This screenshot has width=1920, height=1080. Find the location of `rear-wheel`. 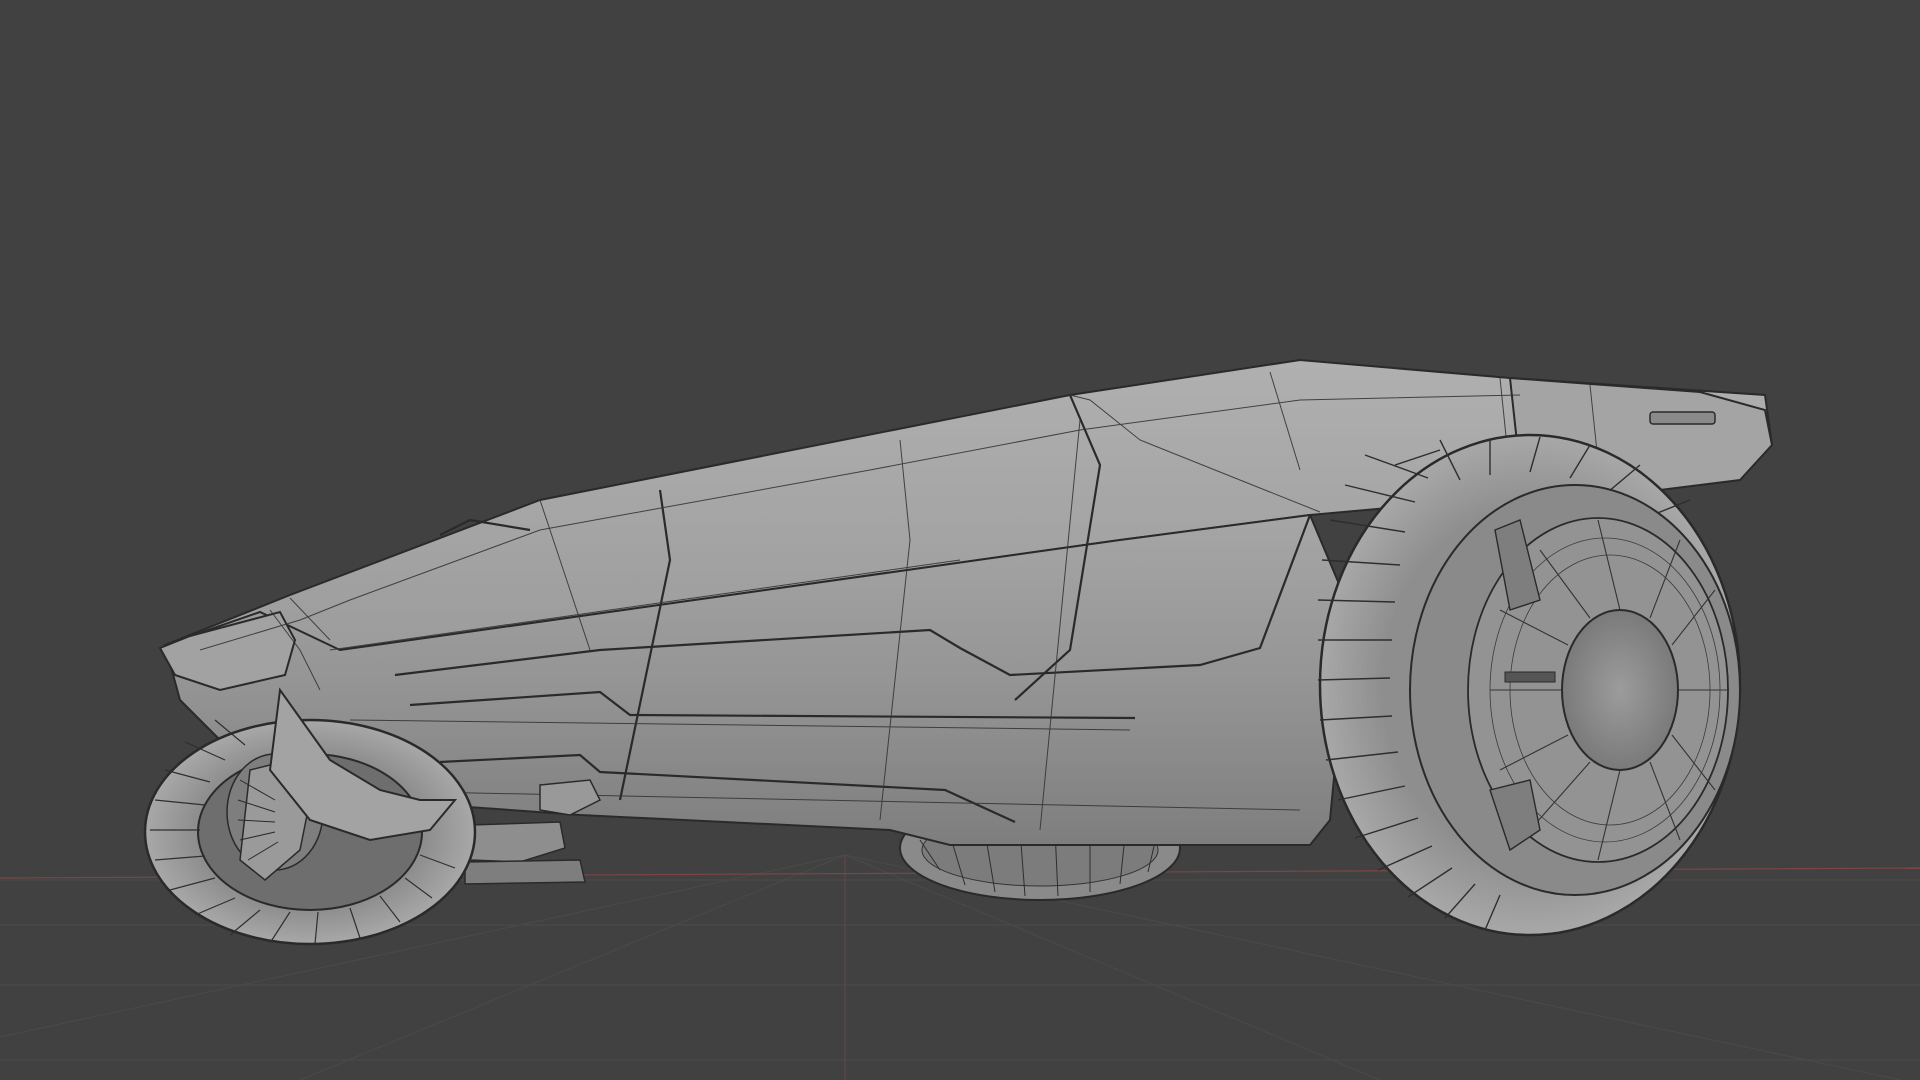

rear-wheel is located at coordinates (1529, 685).